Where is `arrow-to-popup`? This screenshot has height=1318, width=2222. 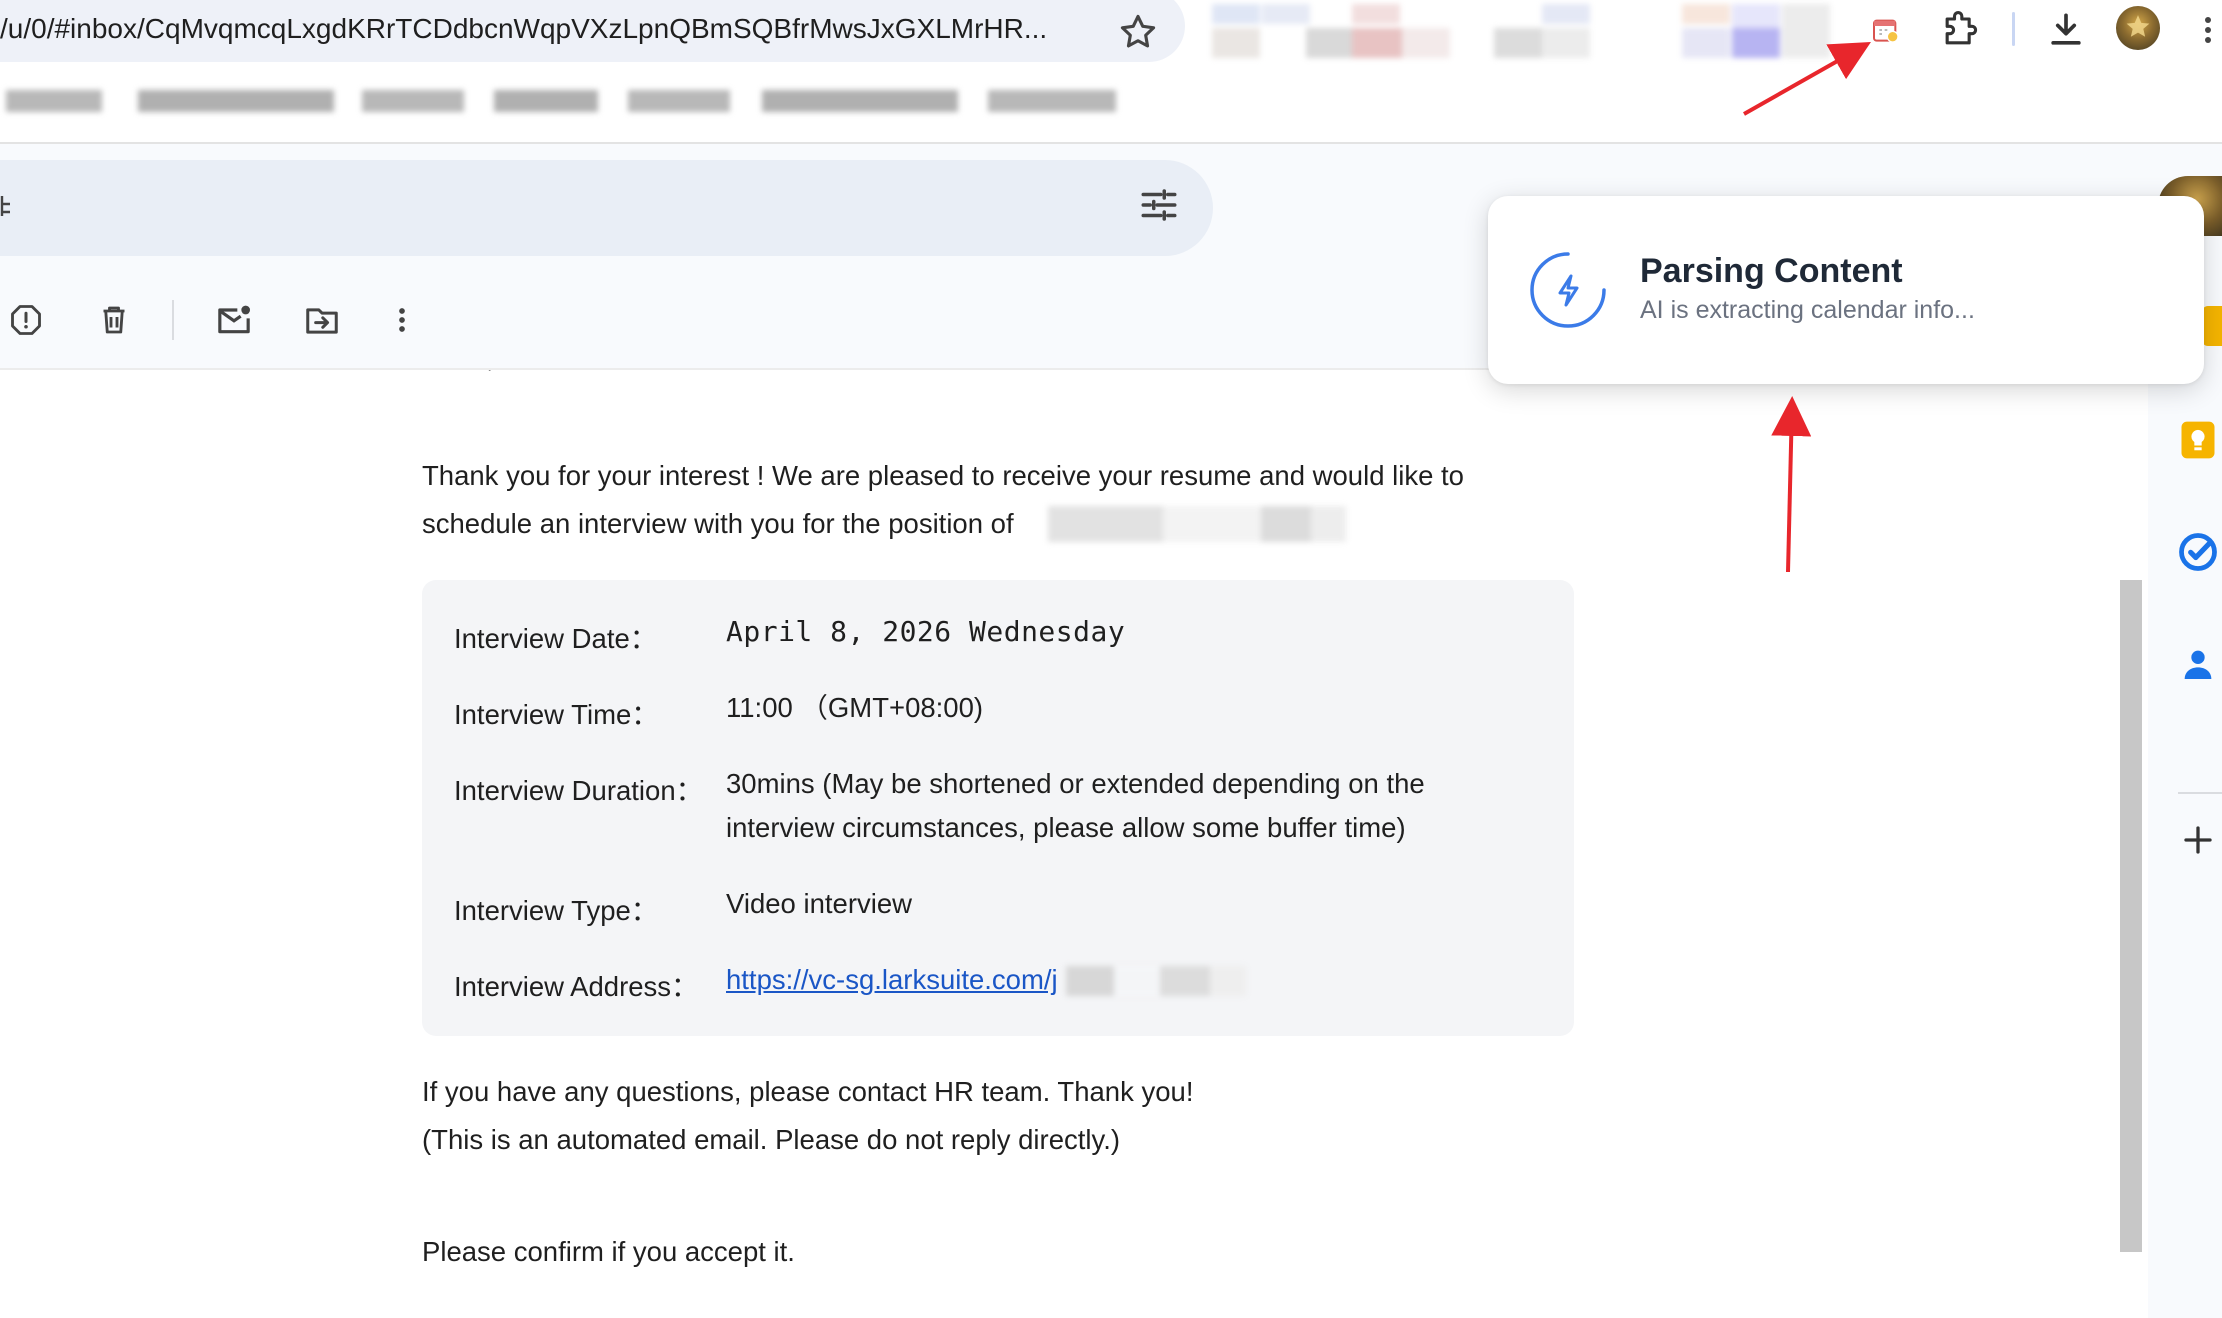 arrow-to-popup is located at coordinates (1791, 484).